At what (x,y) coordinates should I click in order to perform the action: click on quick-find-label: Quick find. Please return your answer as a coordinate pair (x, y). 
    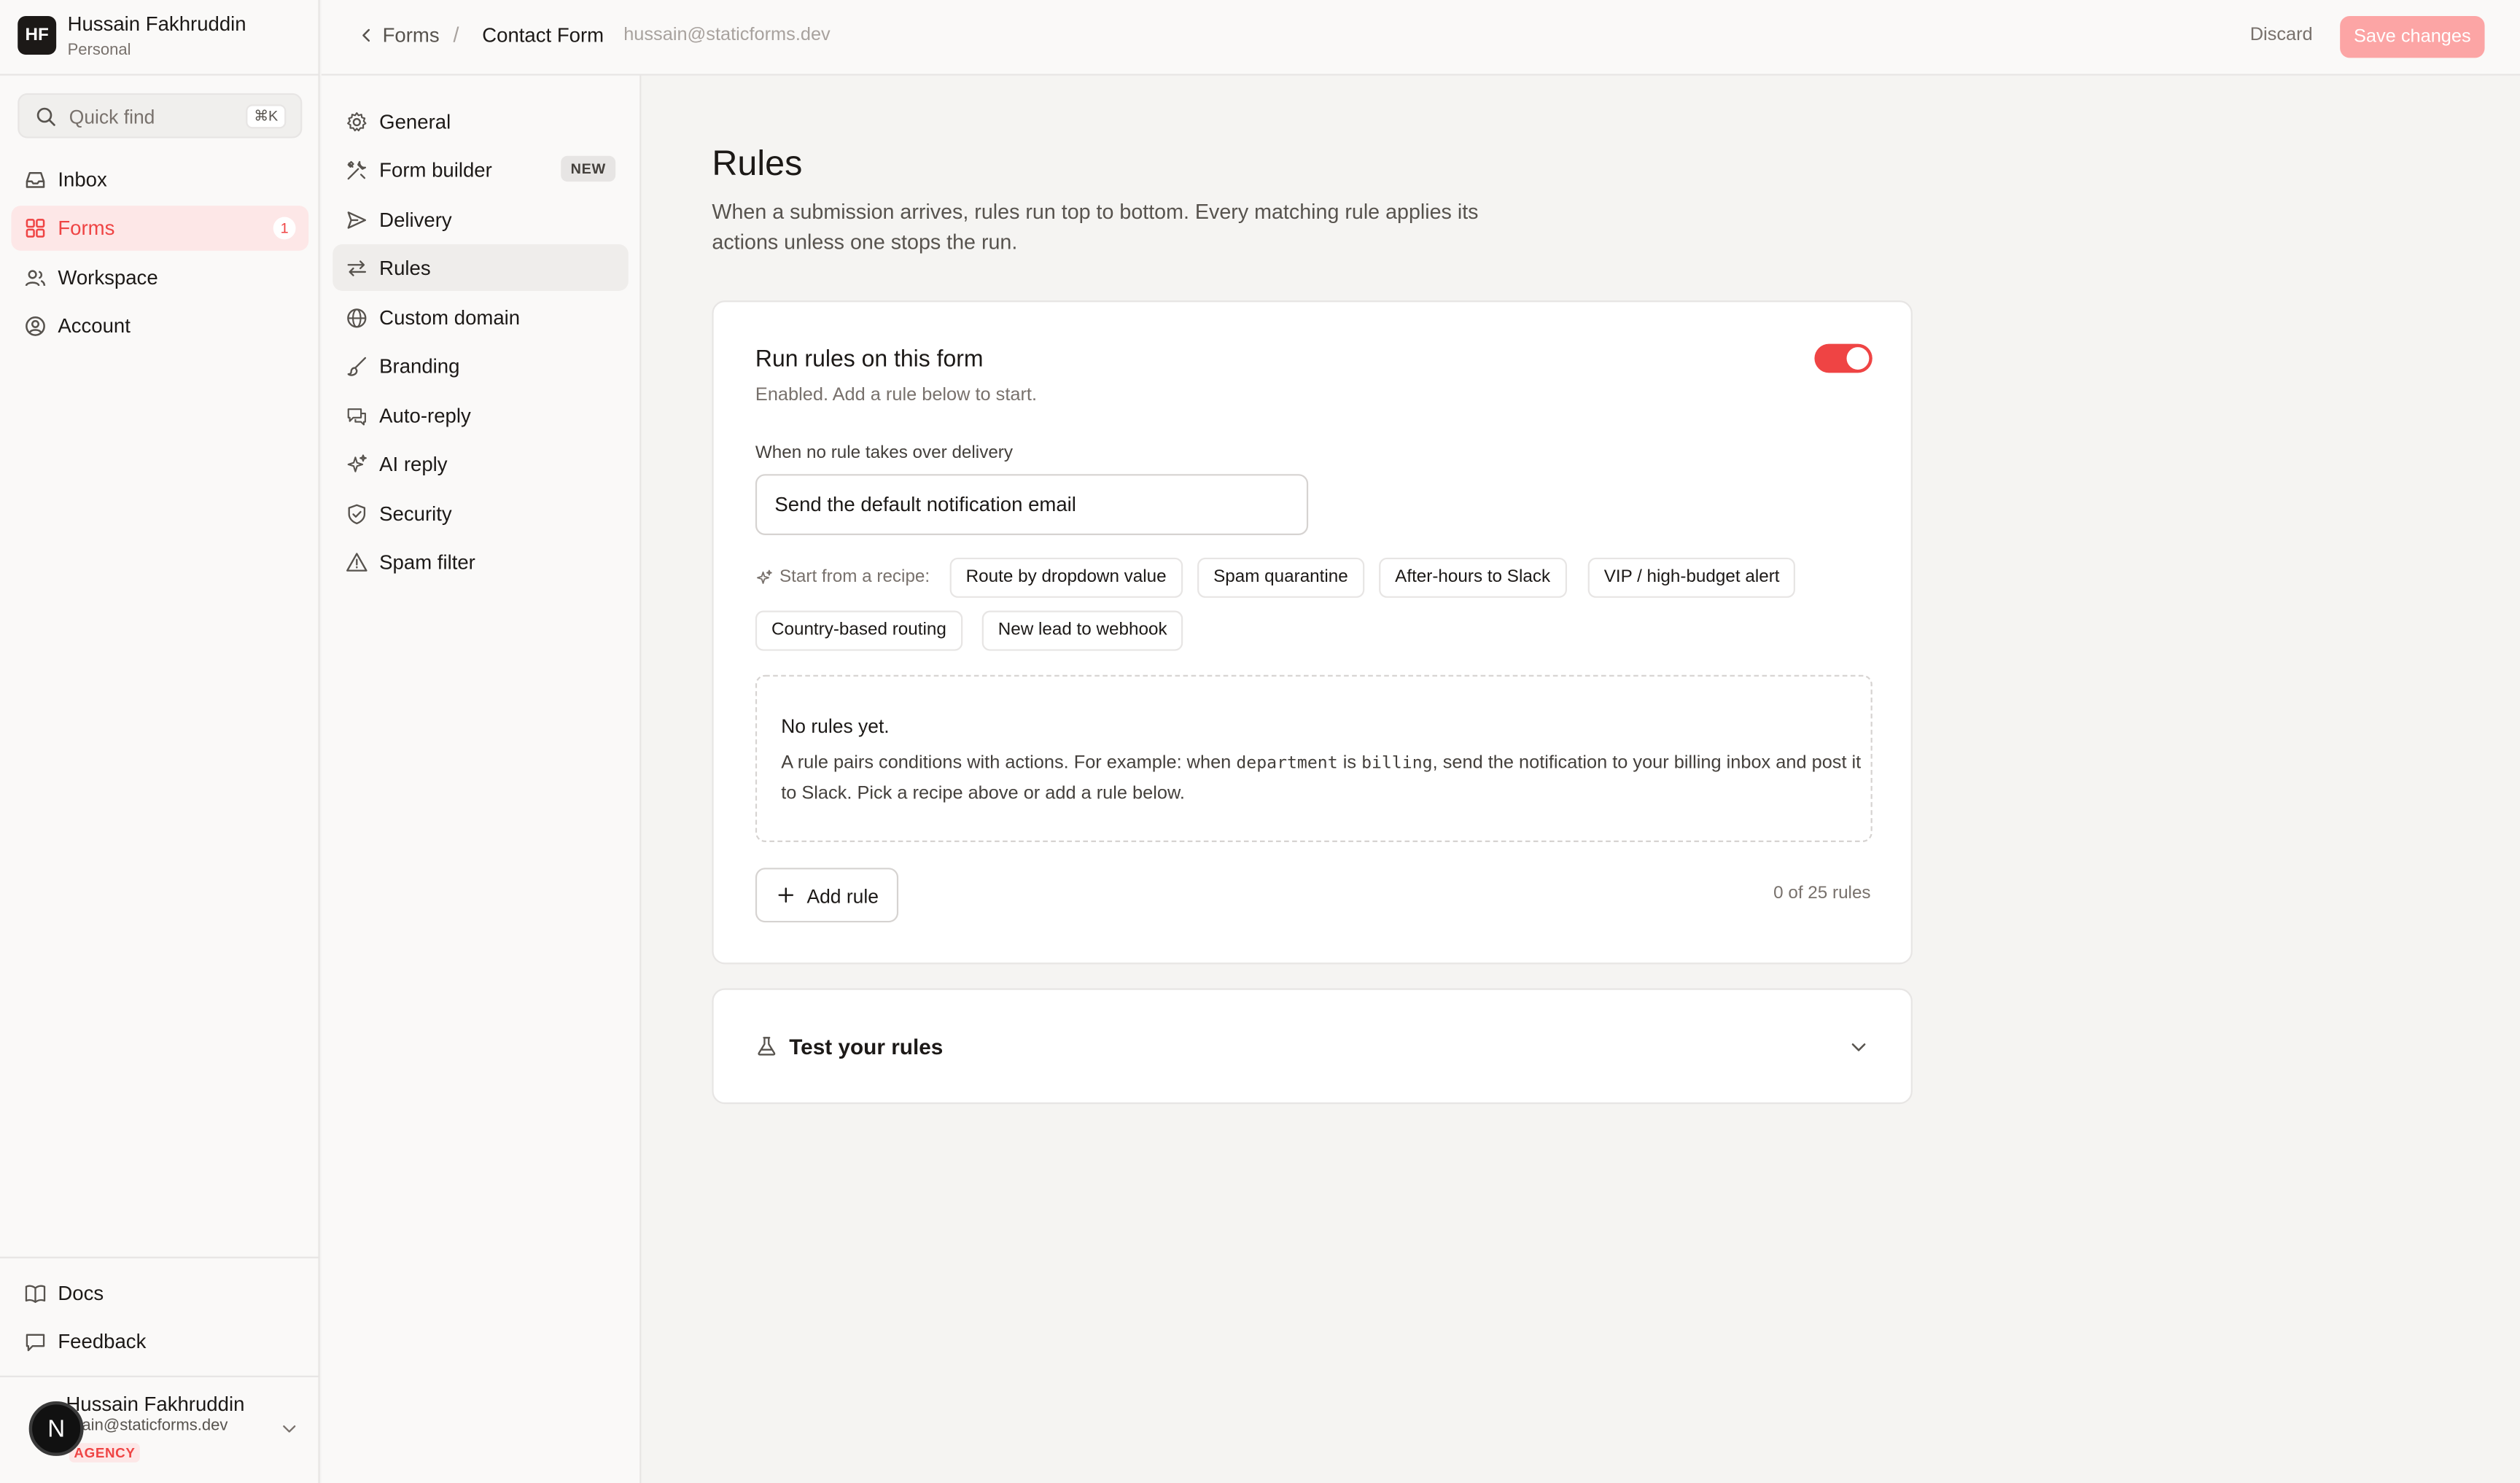
    Looking at the image, I should click on (112, 117).